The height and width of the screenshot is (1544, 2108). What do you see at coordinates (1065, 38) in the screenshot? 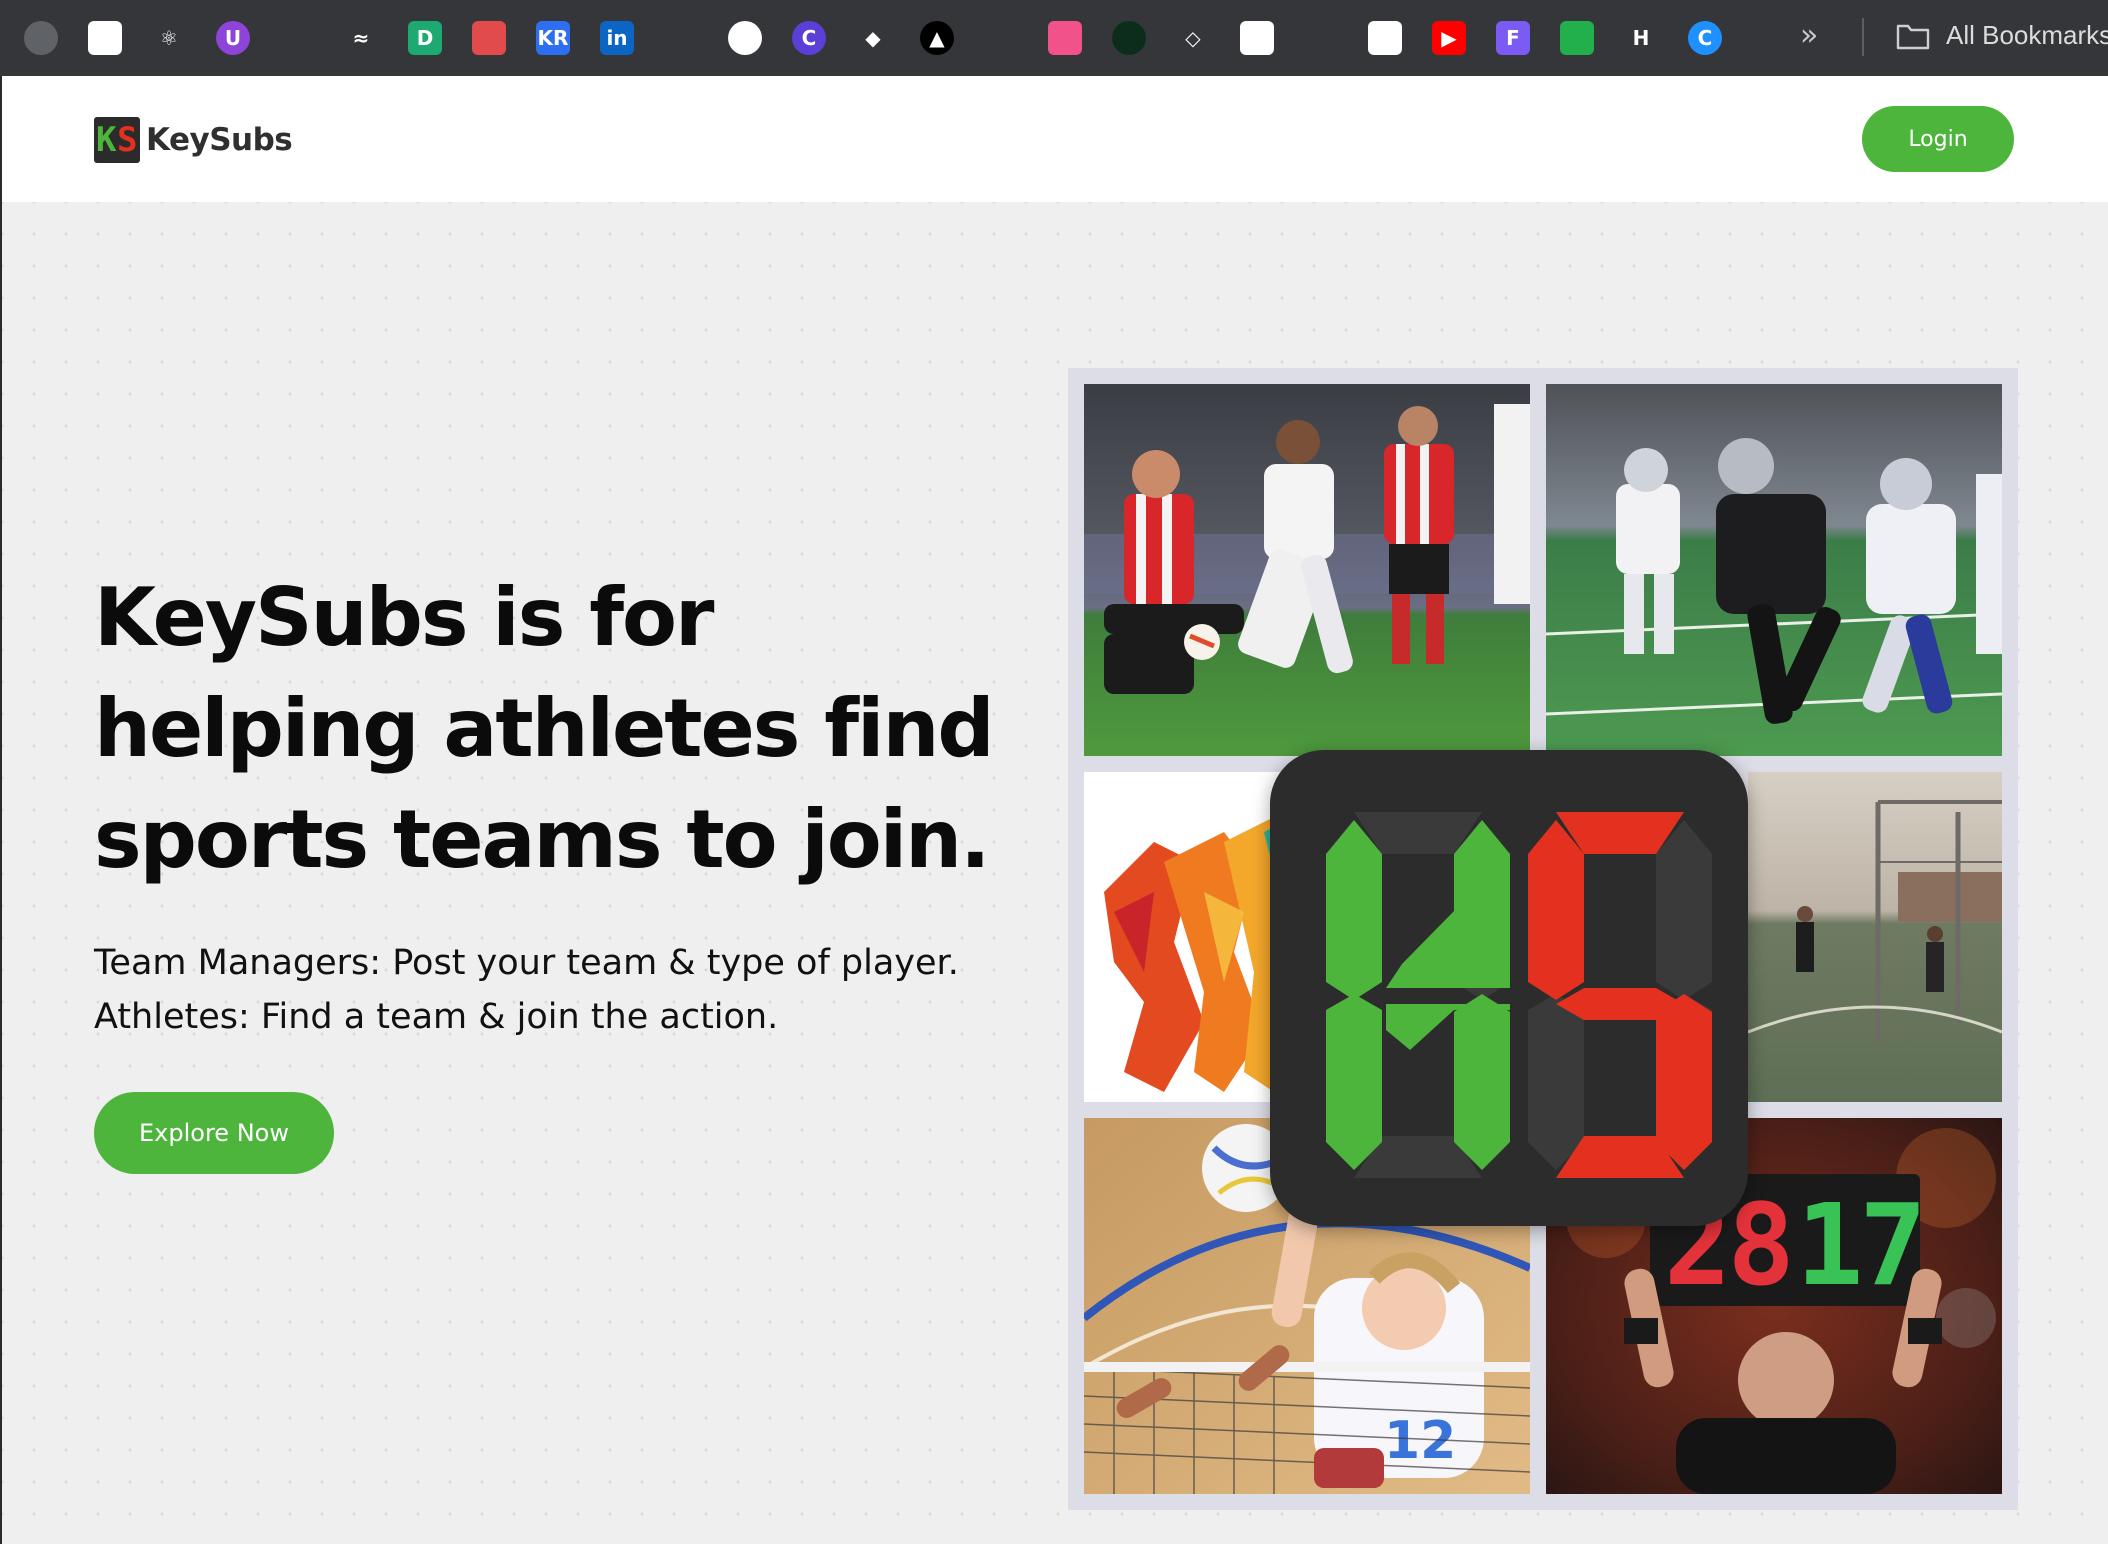
I see `bookmark-pink-app-icon` at bounding box center [1065, 38].